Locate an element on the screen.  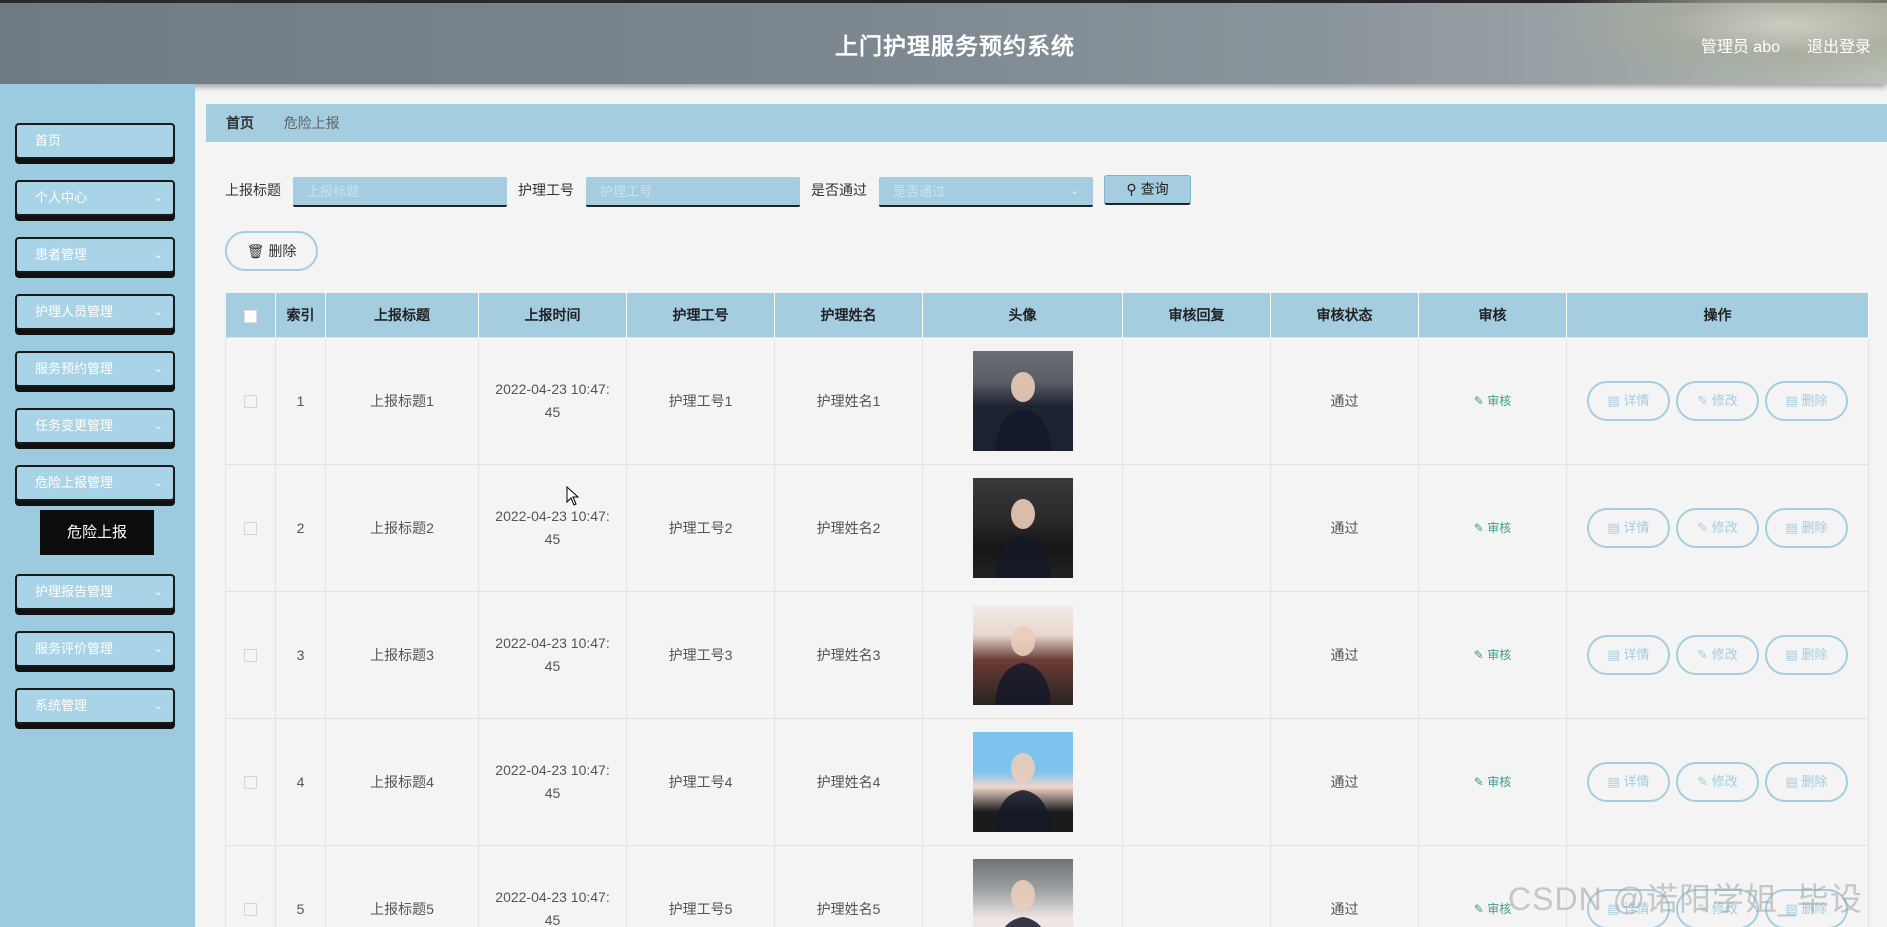
sidebar-item-task-changes: 任务变更管理 ⌄ is located at coordinates (95, 426).